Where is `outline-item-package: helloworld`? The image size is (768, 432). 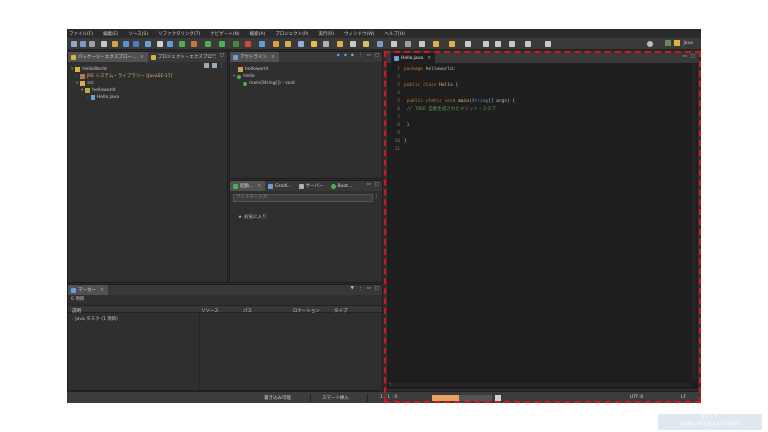 outline-item-package: helloworld is located at coordinates (264, 69).